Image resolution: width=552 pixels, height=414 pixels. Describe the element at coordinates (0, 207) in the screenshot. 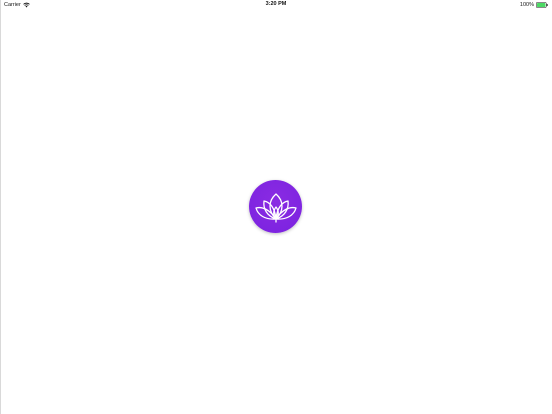

I see `window-edge` at that location.